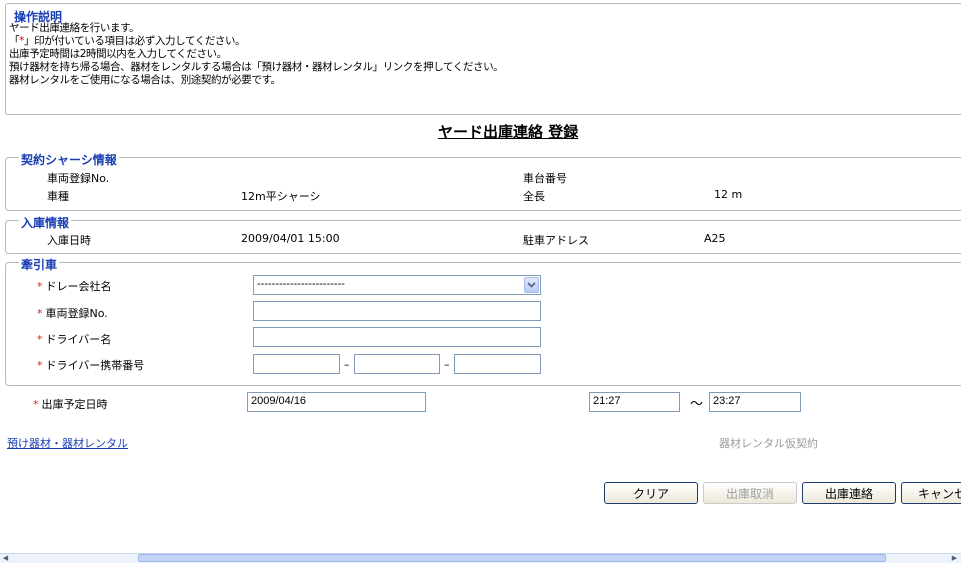 The height and width of the screenshot is (563, 961). I want to click on departure-time-to-input: 23:27, so click(755, 402).